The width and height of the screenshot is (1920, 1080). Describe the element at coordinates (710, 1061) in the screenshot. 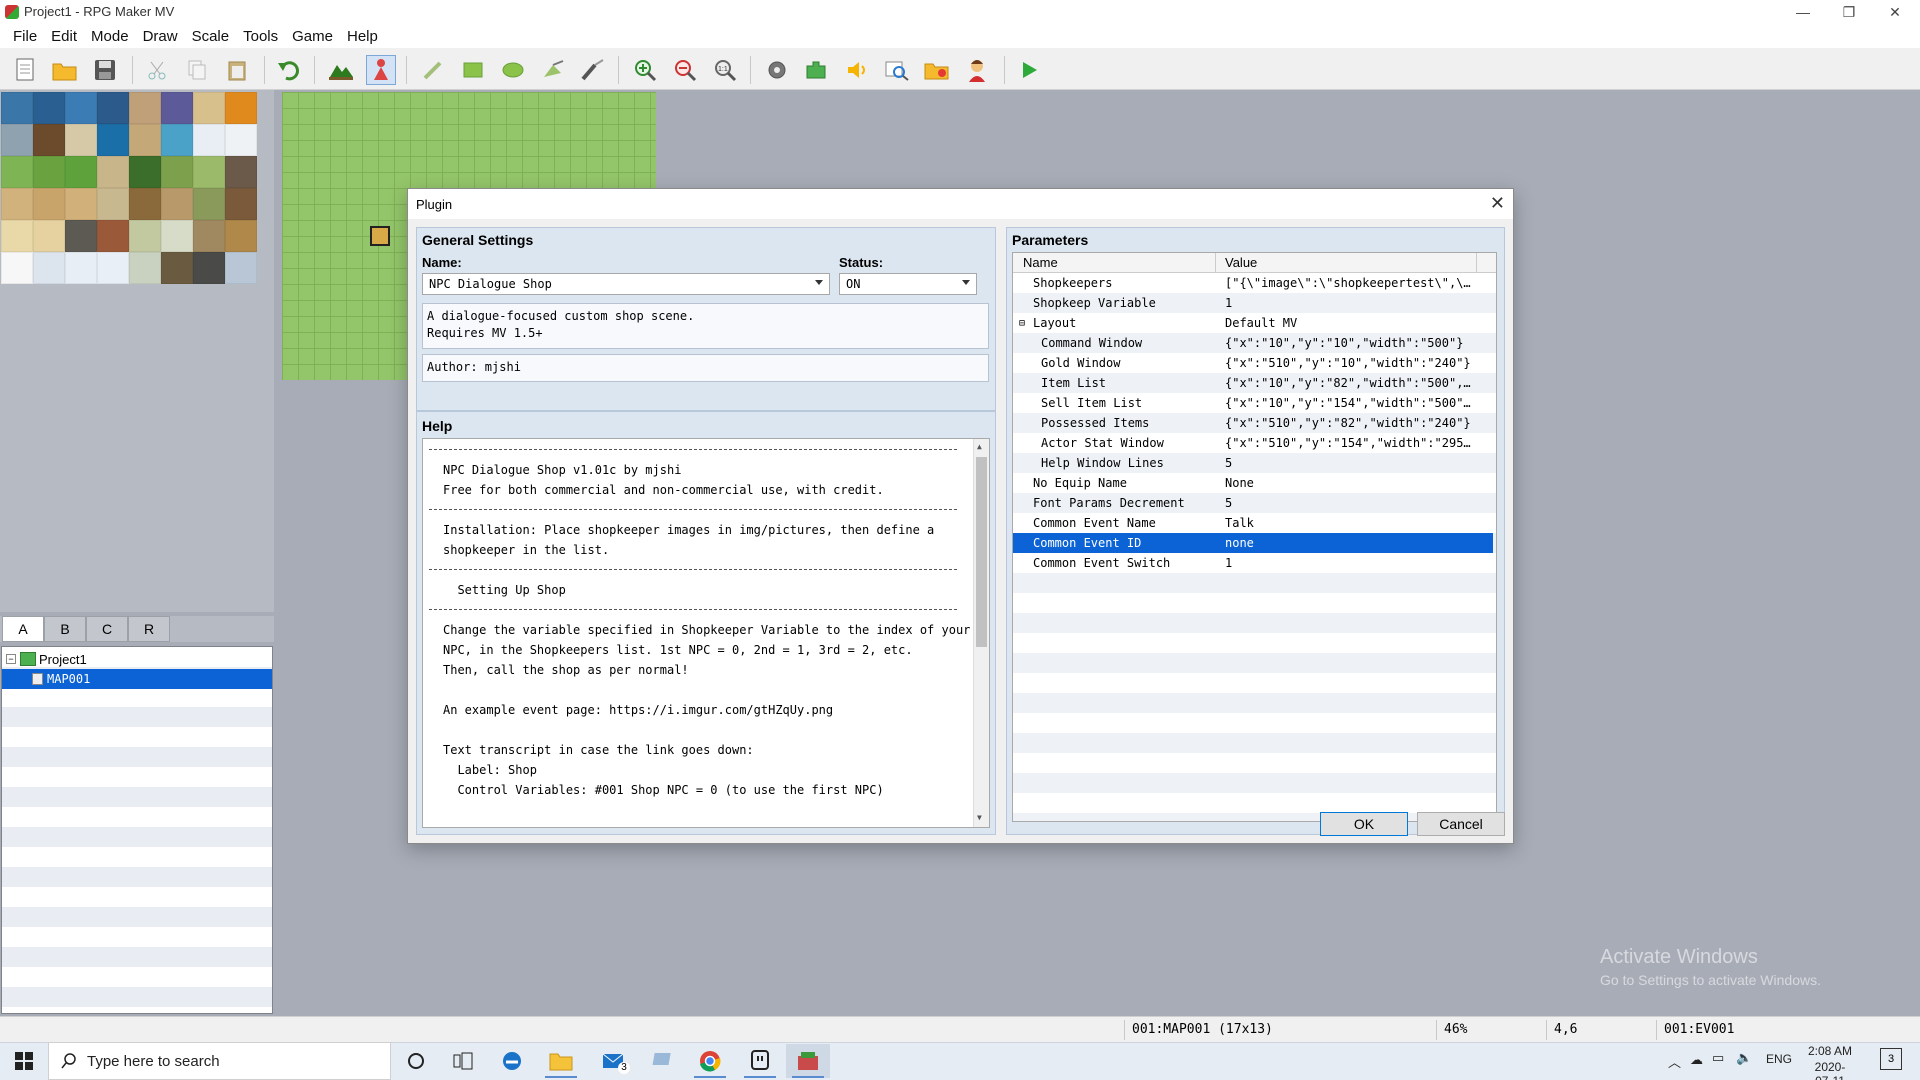

I see `chrome-icon` at that location.